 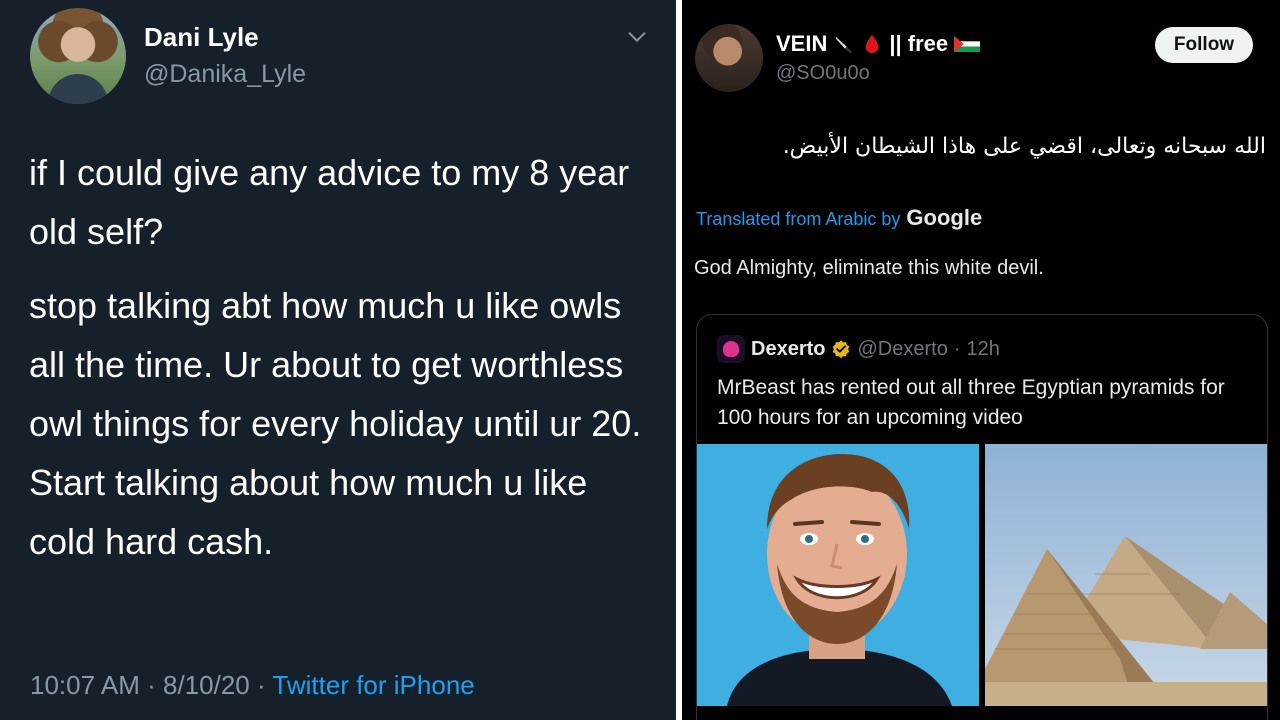 What do you see at coordinates (85, 685) in the screenshot?
I see `tweet-time: 10:07 AM` at bounding box center [85, 685].